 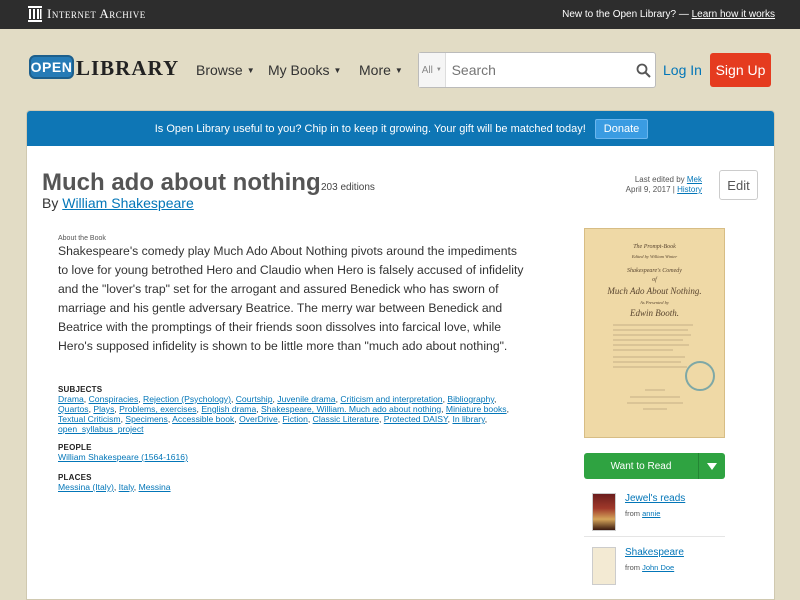 What do you see at coordinates (51, 67) in the screenshot?
I see `logo-open-sign: OPEN` at bounding box center [51, 67].